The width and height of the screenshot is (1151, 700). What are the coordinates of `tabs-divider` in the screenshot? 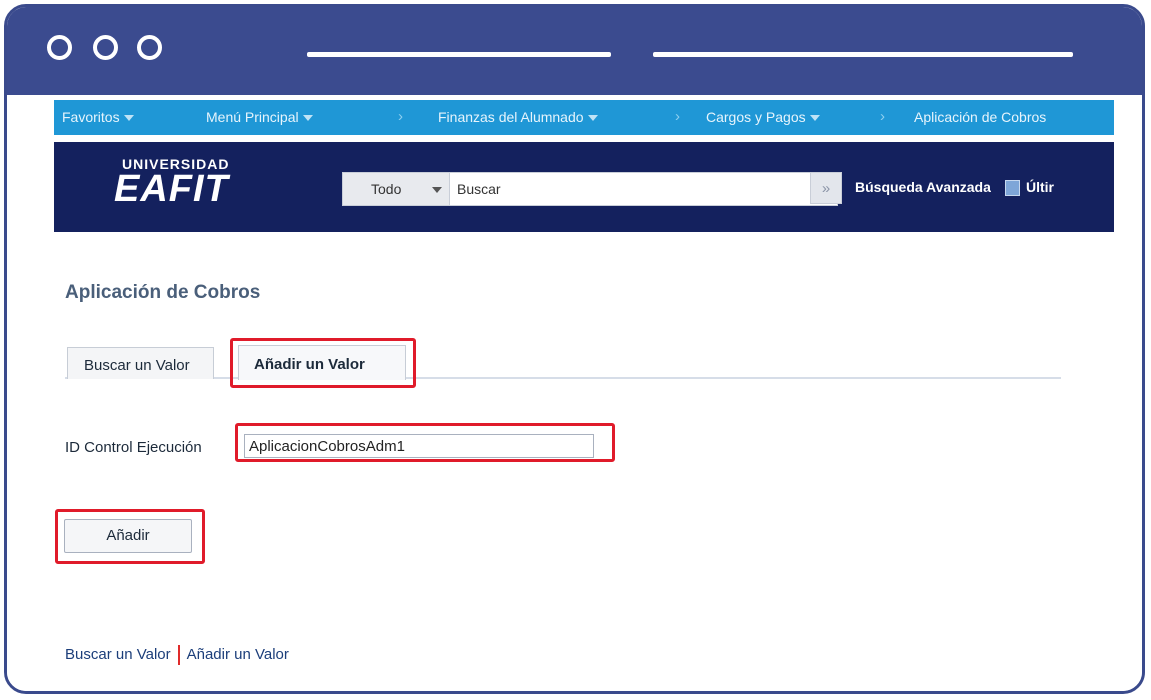 It's located at (563, 378).